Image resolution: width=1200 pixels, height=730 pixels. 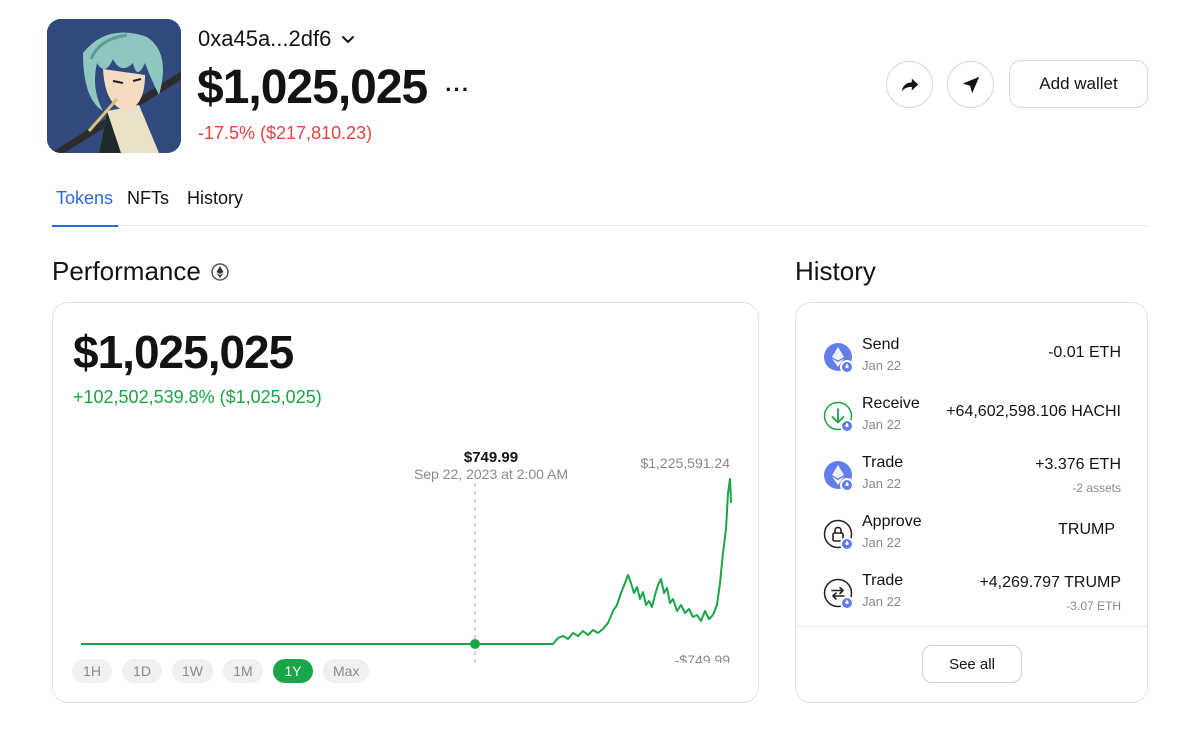 What do you see at coordinates (265, 38) in the screenshot?
I see `wallet-address: 0xa45a...2df6` at bounding box center [265, 38].